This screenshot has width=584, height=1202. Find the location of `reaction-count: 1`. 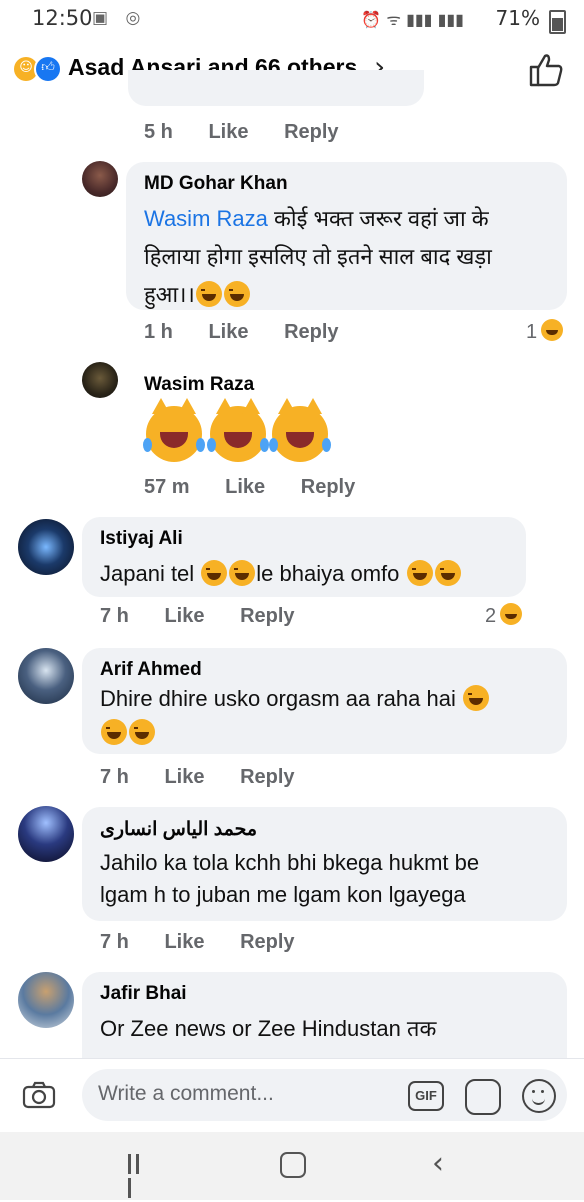

reaction-count: 1 is located at coordinates (545, 331).